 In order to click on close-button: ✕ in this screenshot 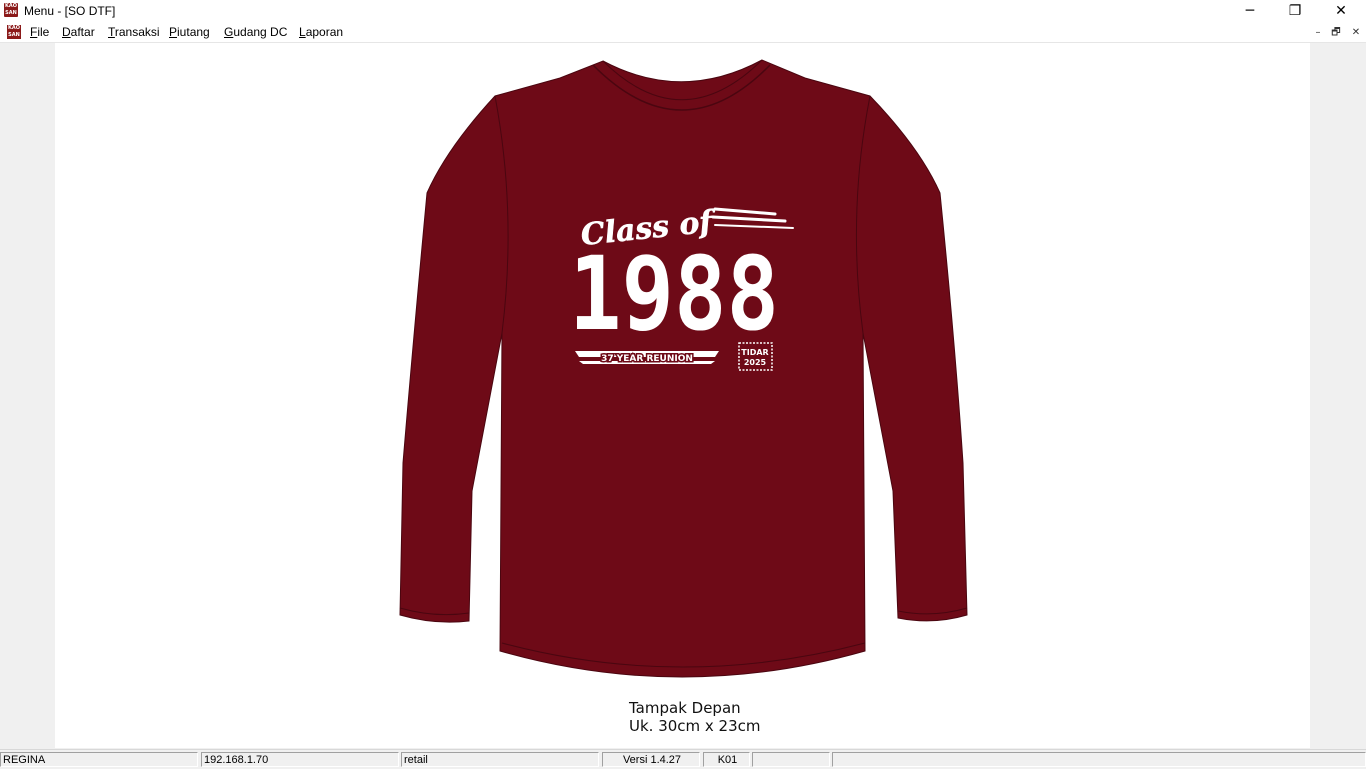, I will do `click(1341, 11)`.